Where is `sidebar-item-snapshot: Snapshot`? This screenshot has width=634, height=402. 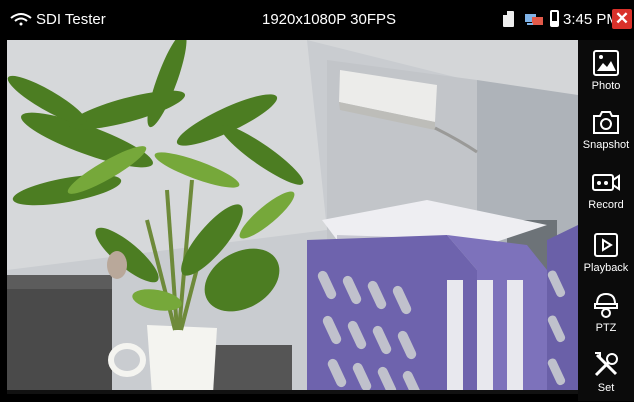 sidebar-item-snapshot: Snapshot is located at coordinates (606, 130).